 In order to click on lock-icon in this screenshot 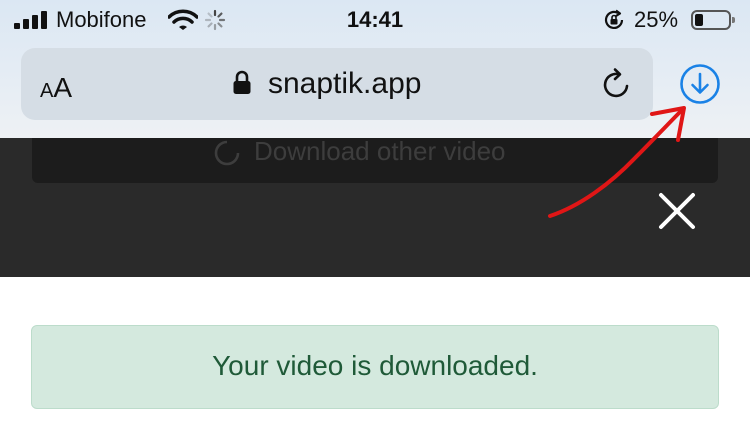, I will do `click(242, 82)`.